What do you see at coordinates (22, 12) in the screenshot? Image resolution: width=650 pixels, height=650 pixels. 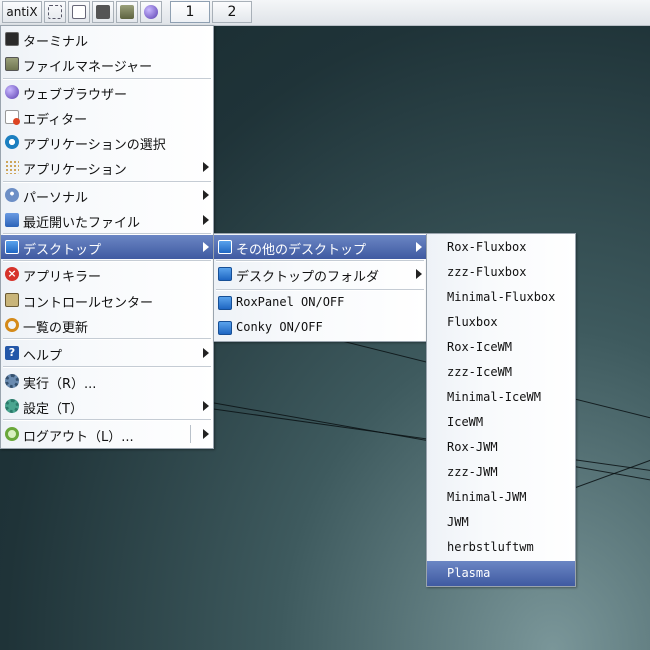 I see `start-menu-button: antiX` at bounding box center [22, 12].